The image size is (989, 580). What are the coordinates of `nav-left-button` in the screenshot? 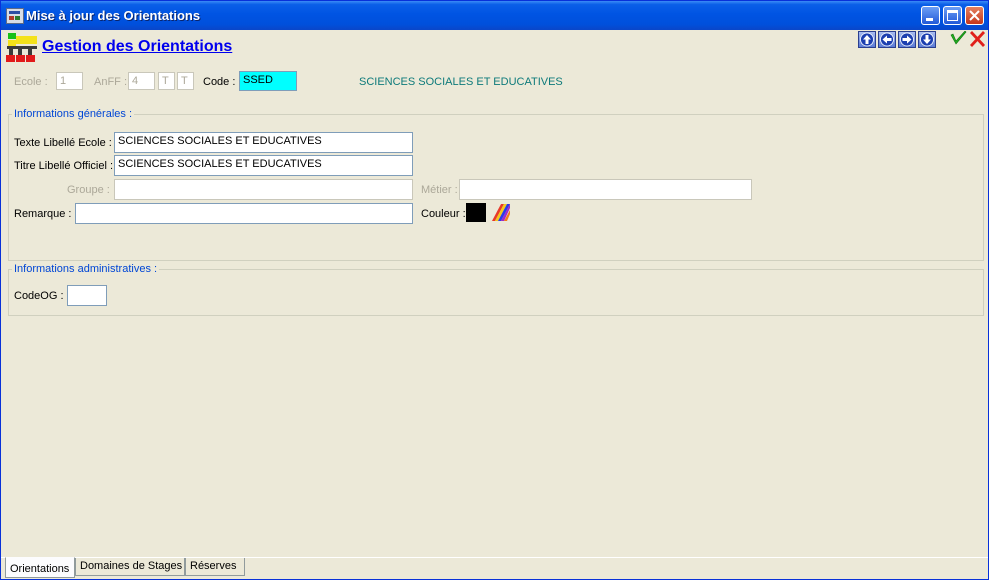 It's located at (887, 39).